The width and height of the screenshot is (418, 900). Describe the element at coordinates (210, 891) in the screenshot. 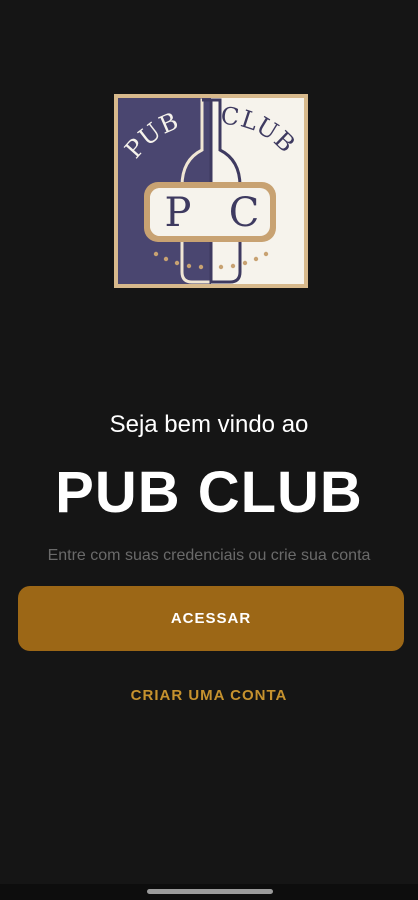

I see `home-indicator` at that location.